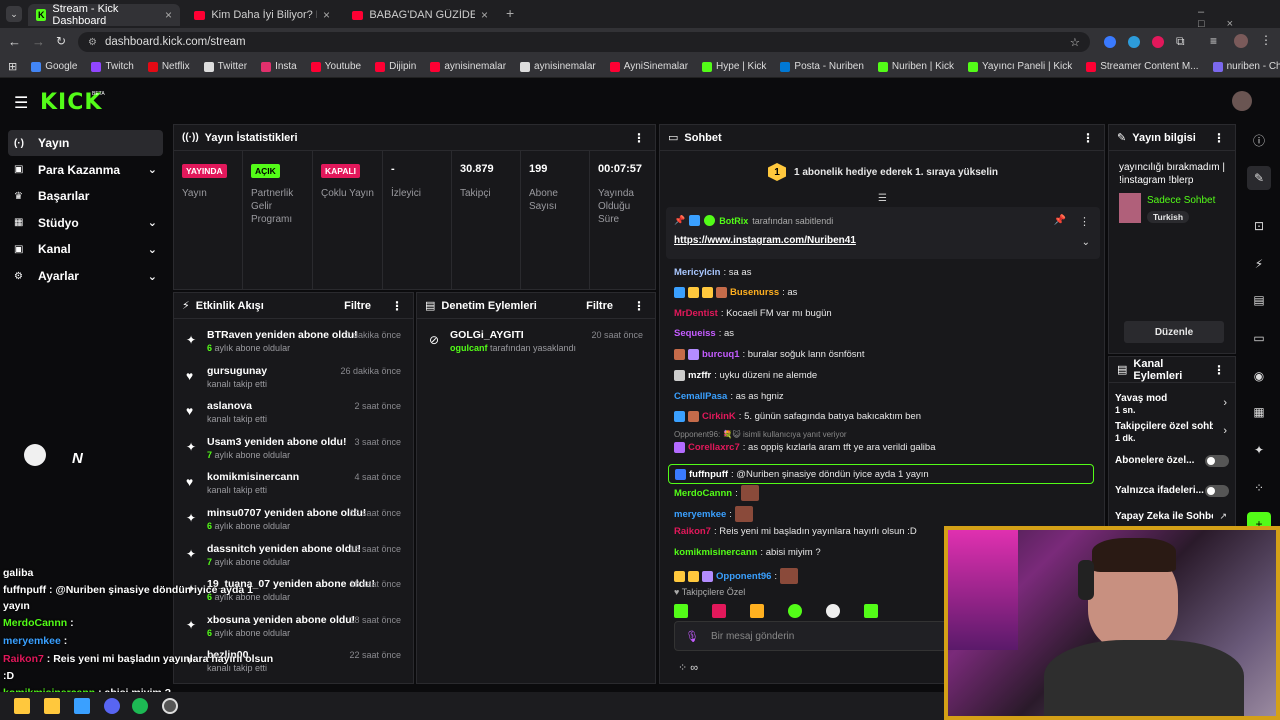 Image resolution: width=1280 pixels, height=720 pixels. Describe the element at coordinates (335, 66) in the screenshot. I see `bookmark-item: Youtube` at that location.